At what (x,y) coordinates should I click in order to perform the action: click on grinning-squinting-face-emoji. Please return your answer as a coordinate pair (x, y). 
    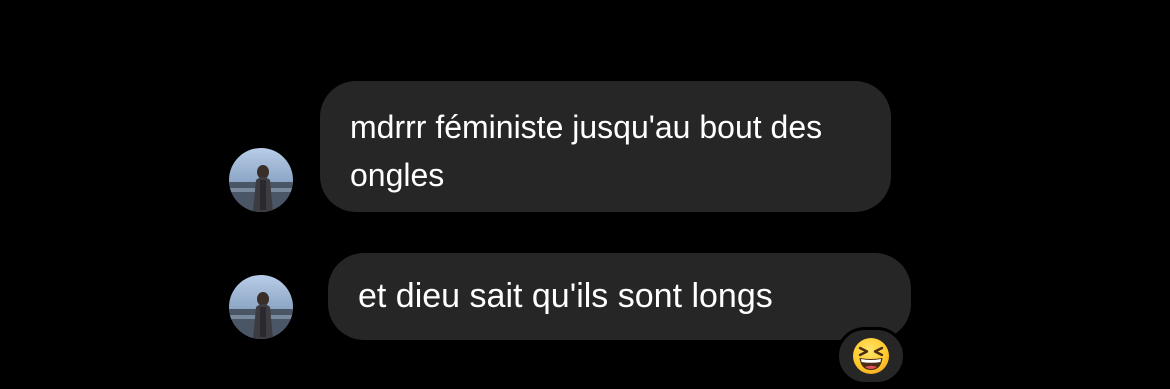
    Looking at the image, I should click on (871, 356).